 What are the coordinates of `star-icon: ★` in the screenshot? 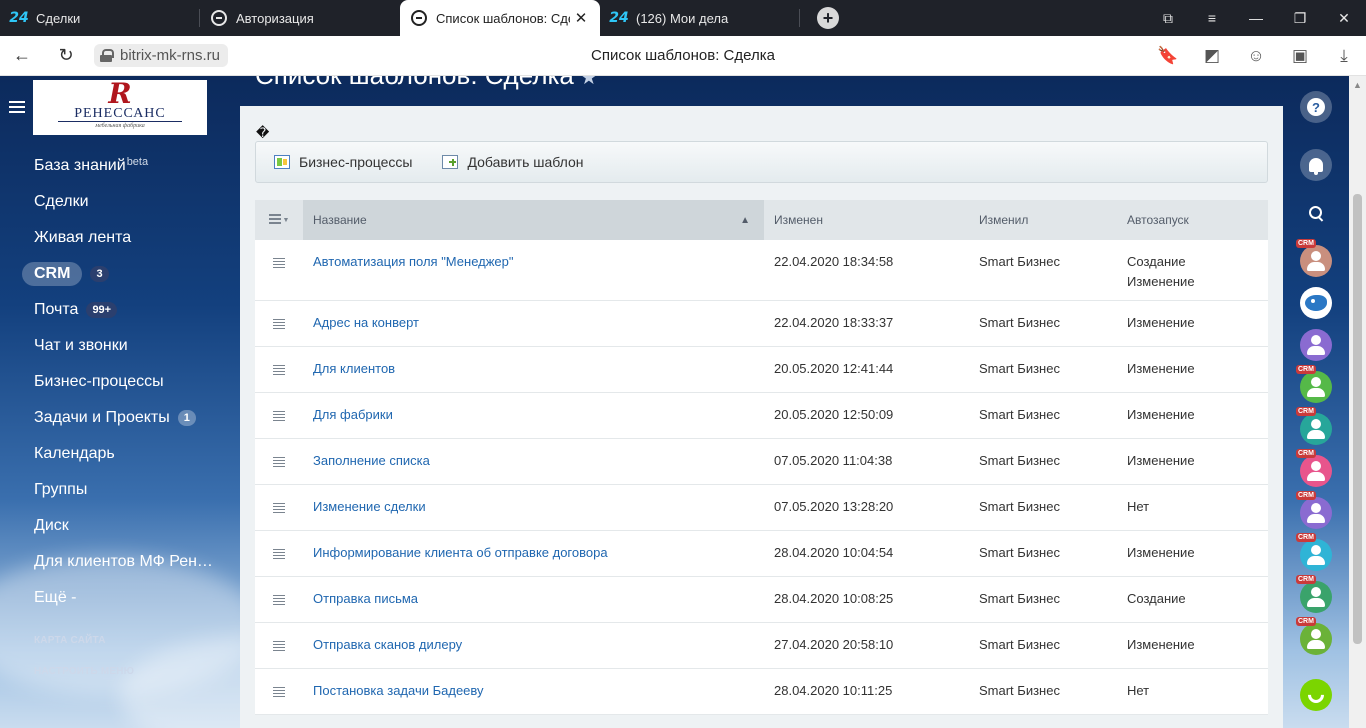 It's located at (589, 82).